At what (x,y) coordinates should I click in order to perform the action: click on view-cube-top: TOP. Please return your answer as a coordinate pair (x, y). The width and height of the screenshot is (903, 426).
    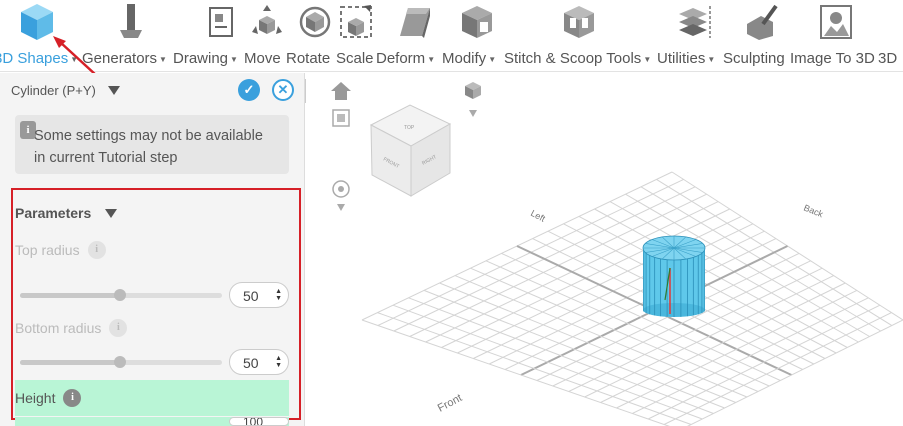
    Looking at the image, I should click on (409, 128).